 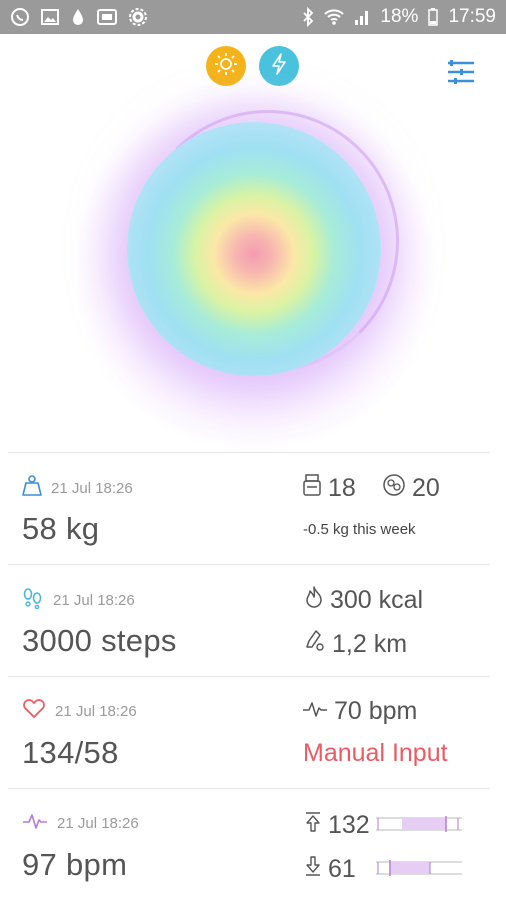 What do you see at coordinates (419, 824) in the screenshot?
I see `hr-max-bar` at bounding box center [419, 824].